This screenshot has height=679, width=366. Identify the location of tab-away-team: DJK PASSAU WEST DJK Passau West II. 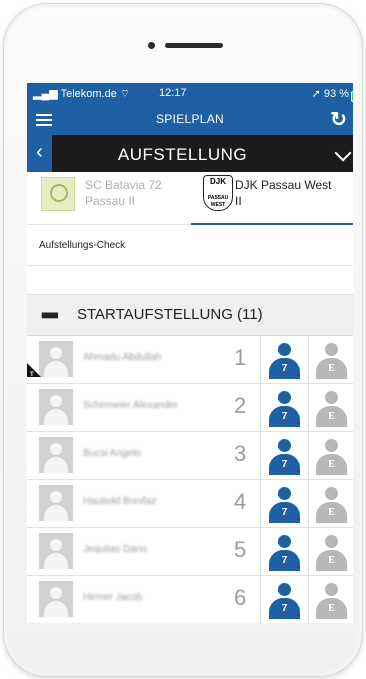
(272, 198).